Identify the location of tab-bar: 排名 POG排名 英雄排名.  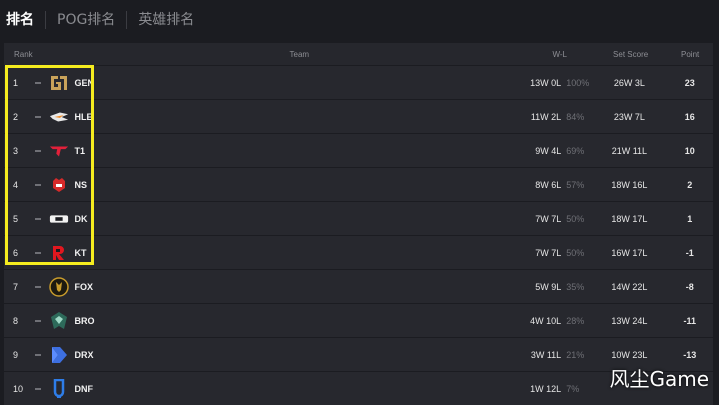
(359, 20).